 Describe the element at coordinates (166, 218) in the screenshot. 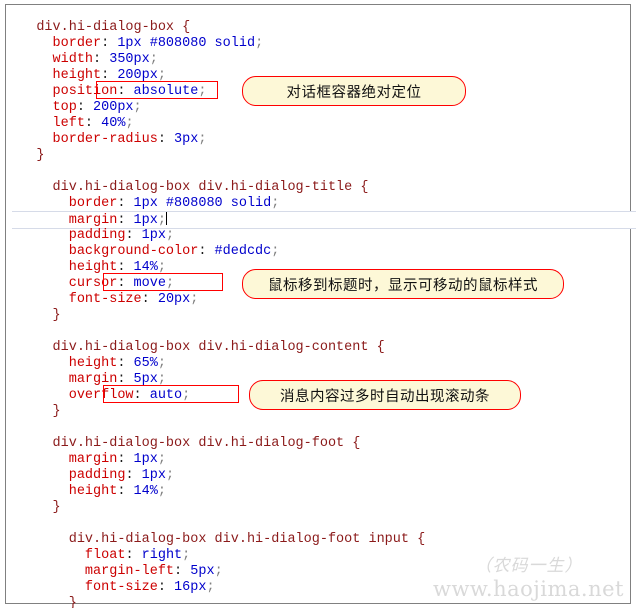

I see `text-caret` at that location.